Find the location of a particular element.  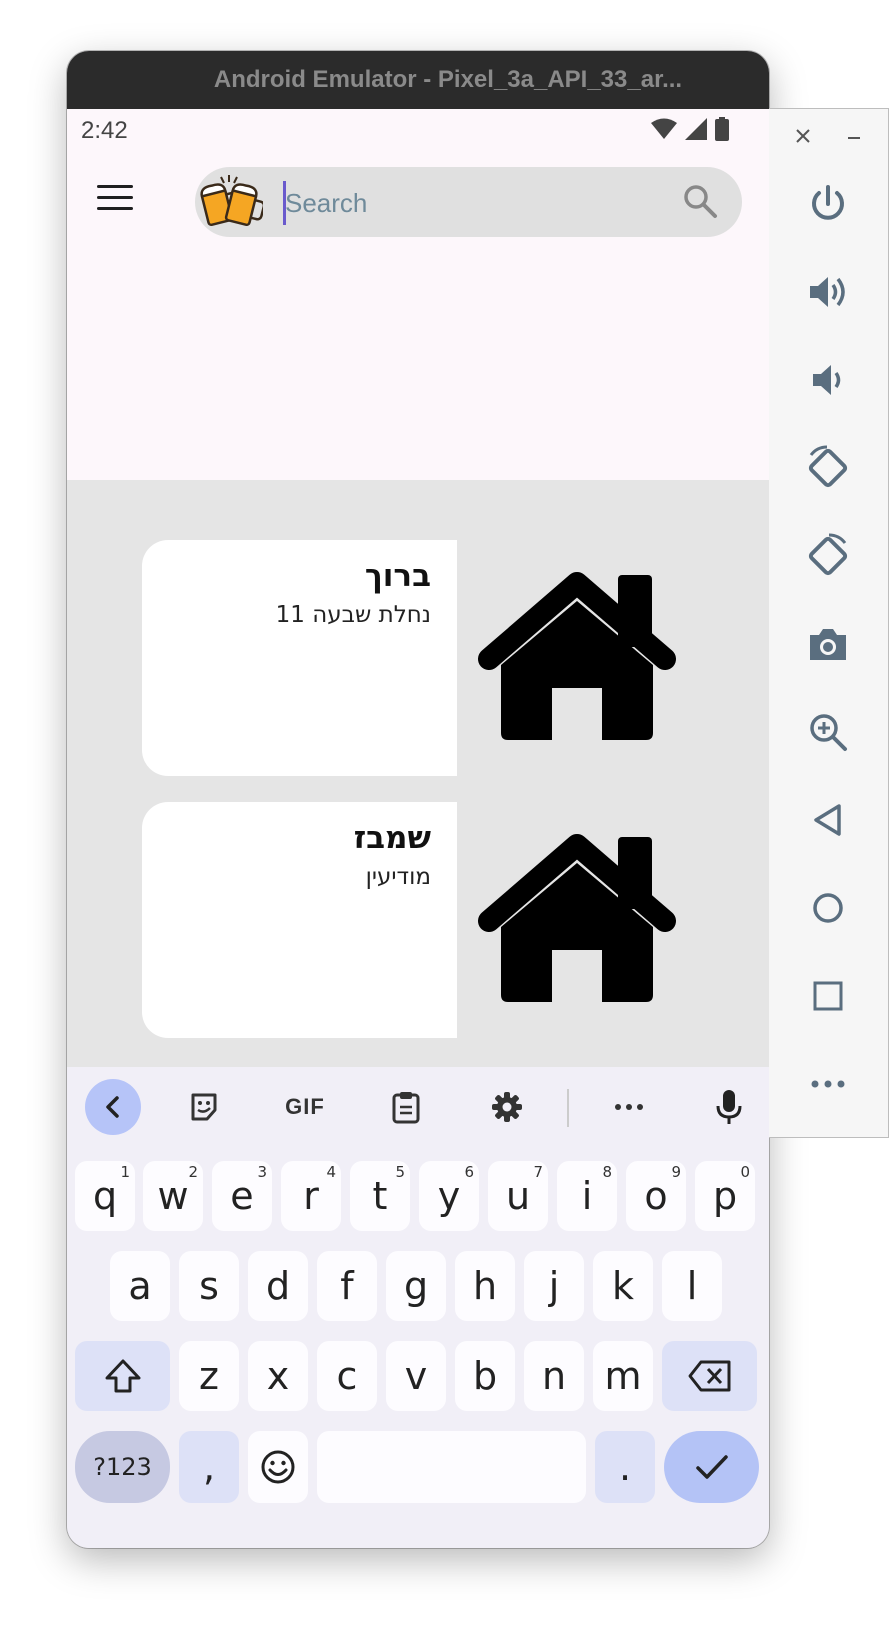

sticker-button is located at coordinates (204, 1107).